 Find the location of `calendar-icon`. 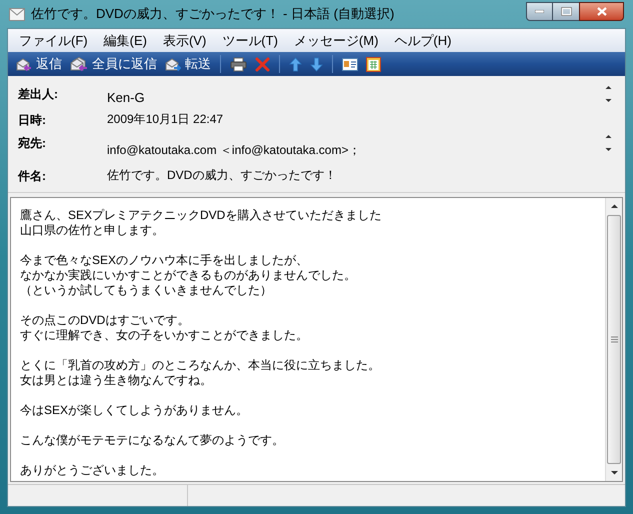

calendar-icon is located at coordinates (373, 64).